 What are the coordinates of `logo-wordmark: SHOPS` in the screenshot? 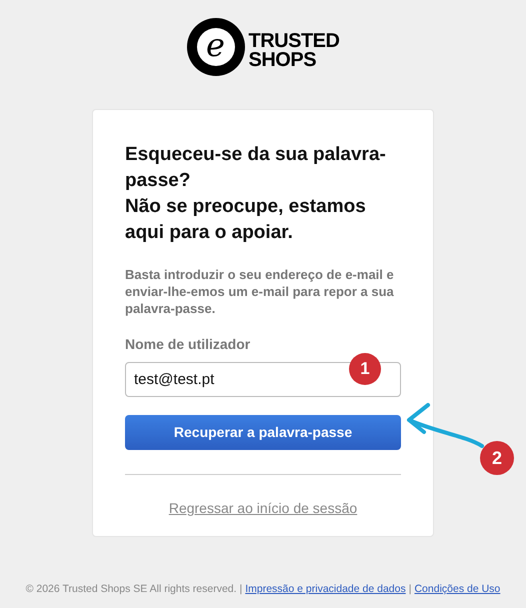 It's located at (283, 60).